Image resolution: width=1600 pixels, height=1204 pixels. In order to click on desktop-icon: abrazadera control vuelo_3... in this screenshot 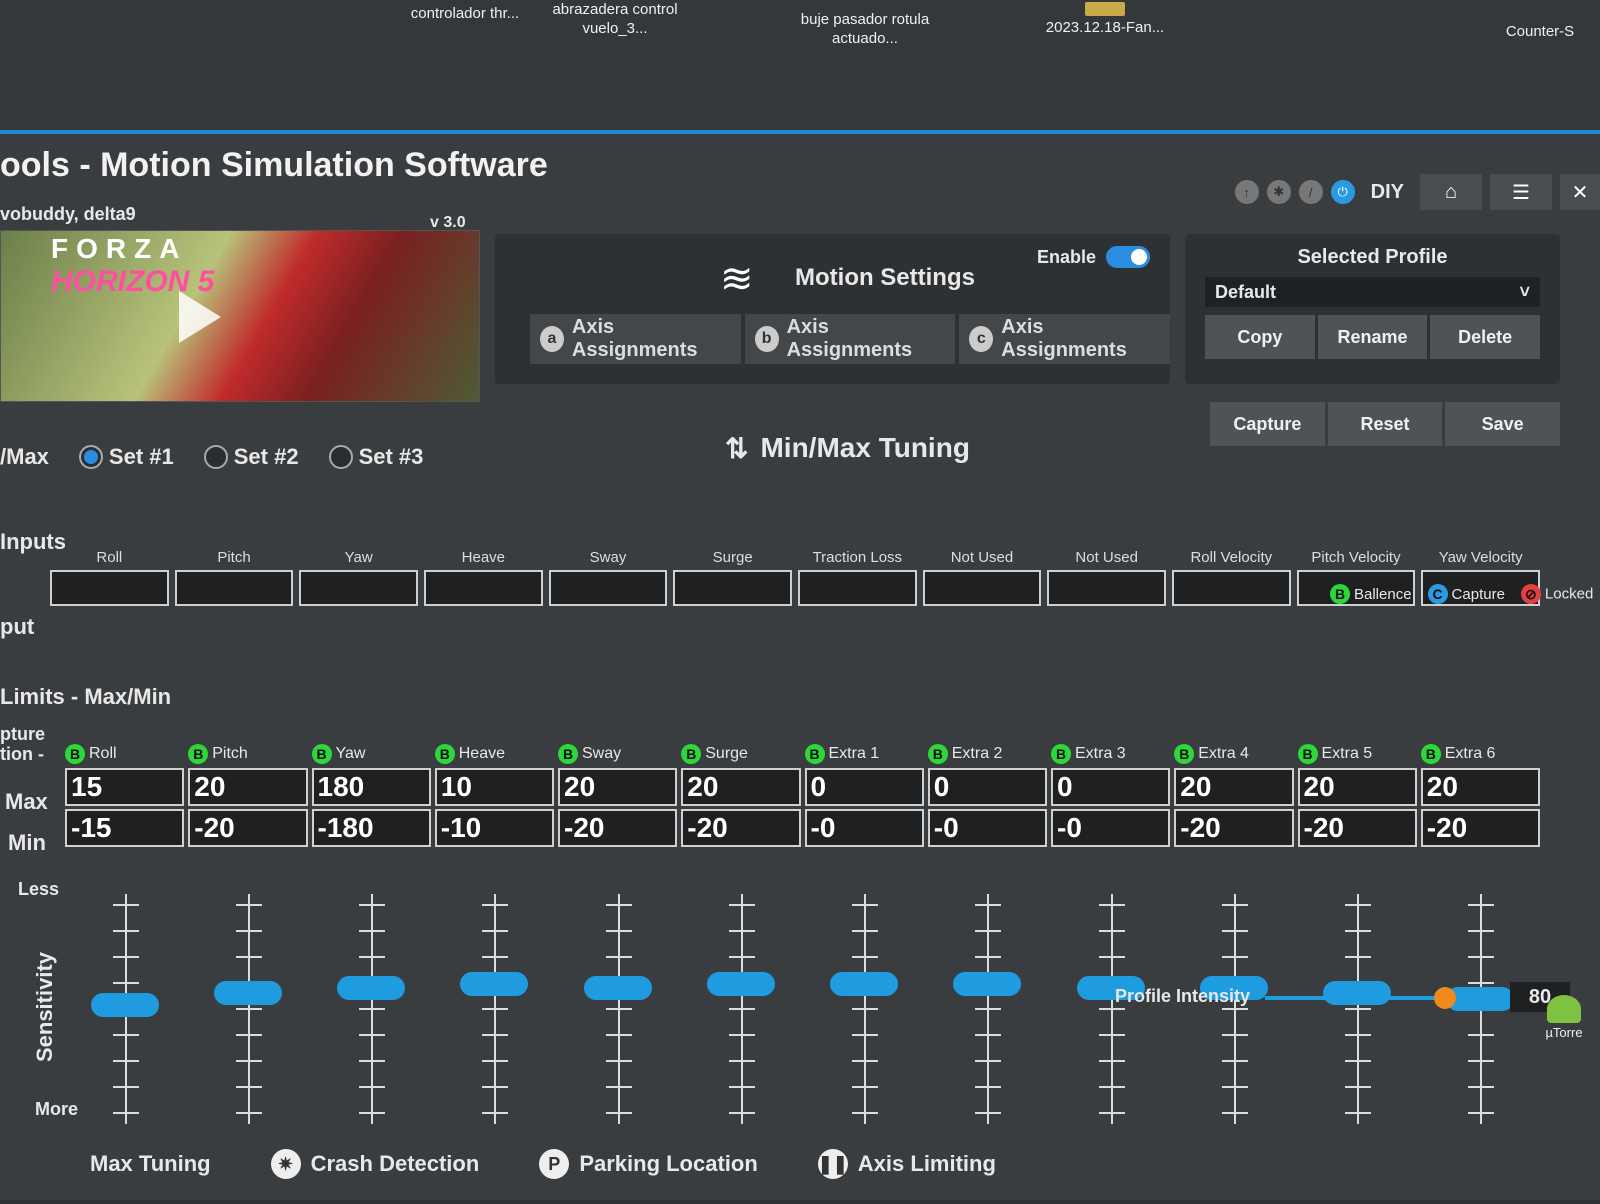, I will do `click(615, 19)`.